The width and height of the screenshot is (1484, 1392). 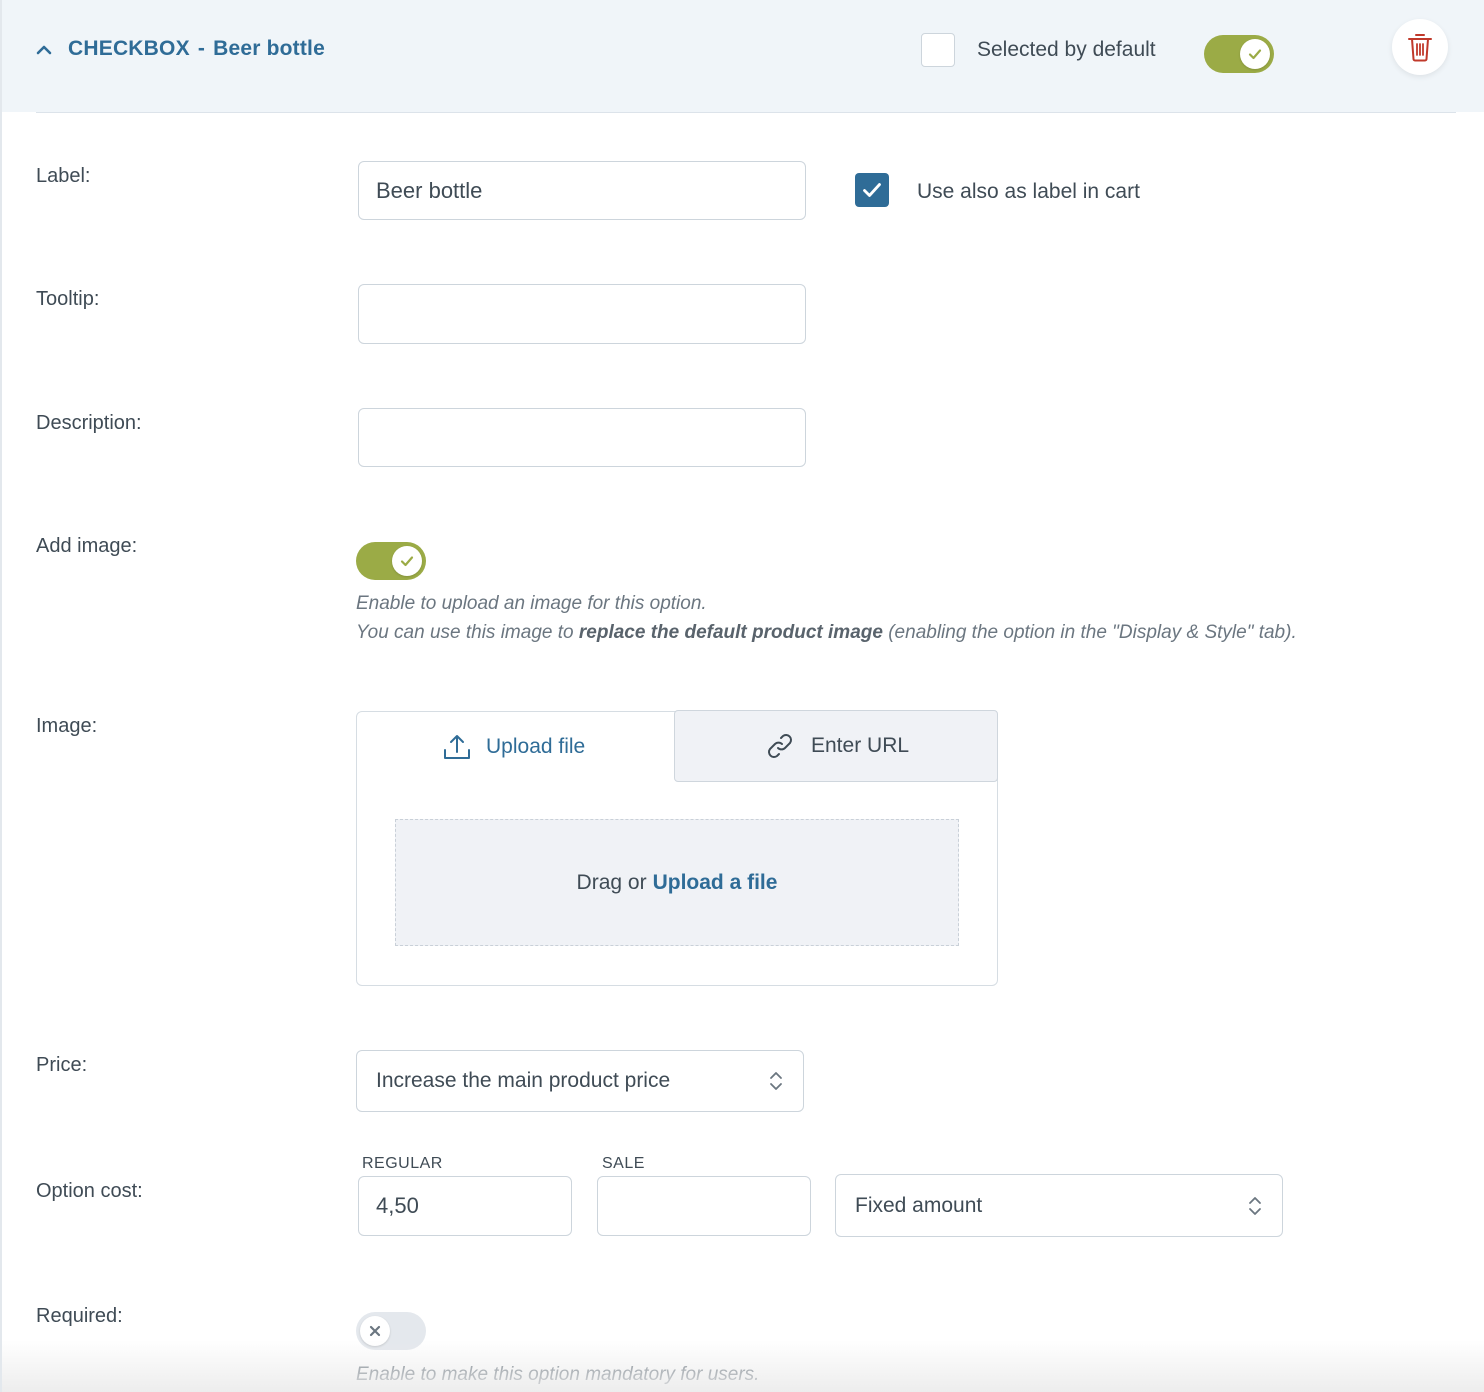 What do you see at coordinates (780, 746) in the screenshot?
I see `link-icon` at bounding box center [780, 746].